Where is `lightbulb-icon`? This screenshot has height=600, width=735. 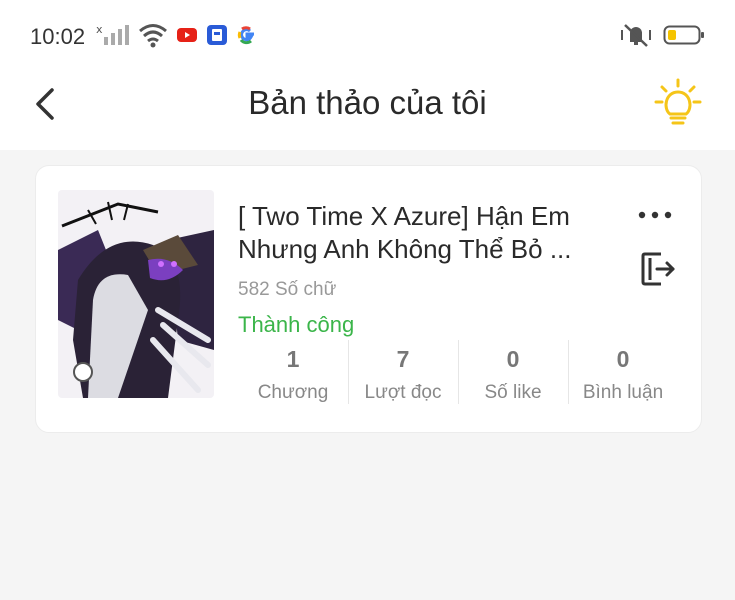
lightbulb-icon is located at coordinates (678, 104).